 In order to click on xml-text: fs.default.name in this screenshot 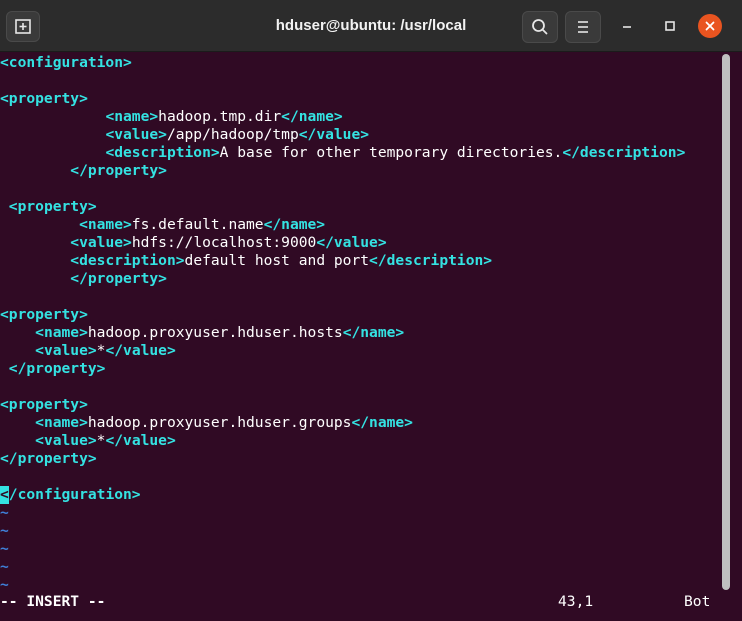, I will do `click(197, 224)`.